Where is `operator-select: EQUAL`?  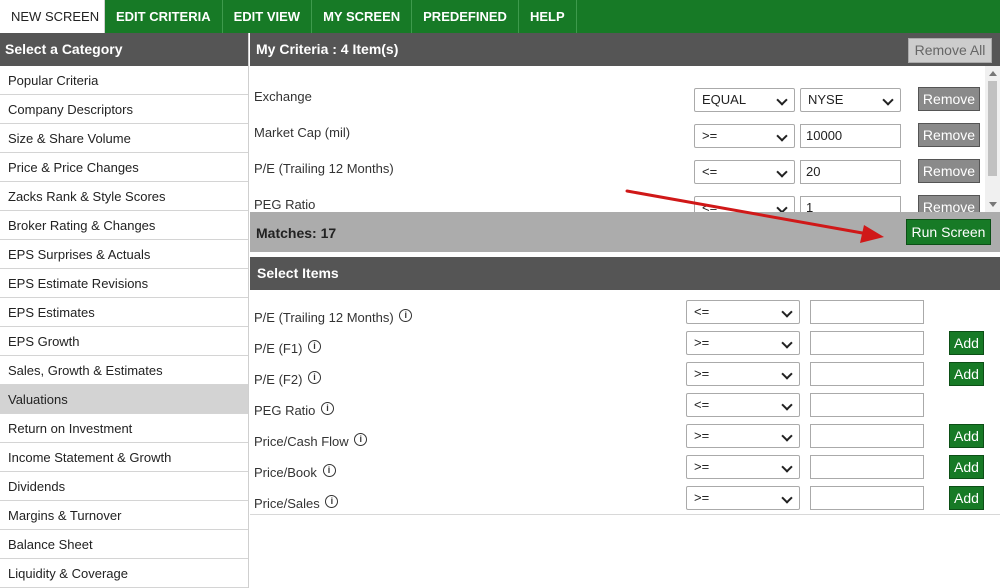 operator-select: EQUAL is located at coordinates (744, 100).